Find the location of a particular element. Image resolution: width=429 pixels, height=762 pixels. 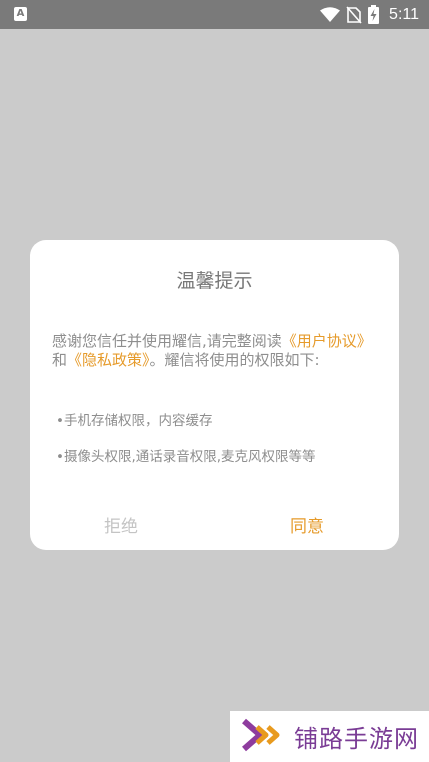

wifi-icon is located at coordinates (330, 14).